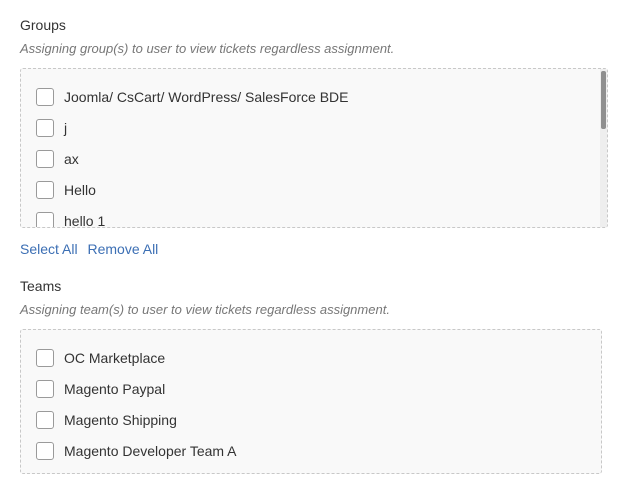 This screenshot has height=495, width=622. I want to click on group-option: hello 1, so click(314, 216).